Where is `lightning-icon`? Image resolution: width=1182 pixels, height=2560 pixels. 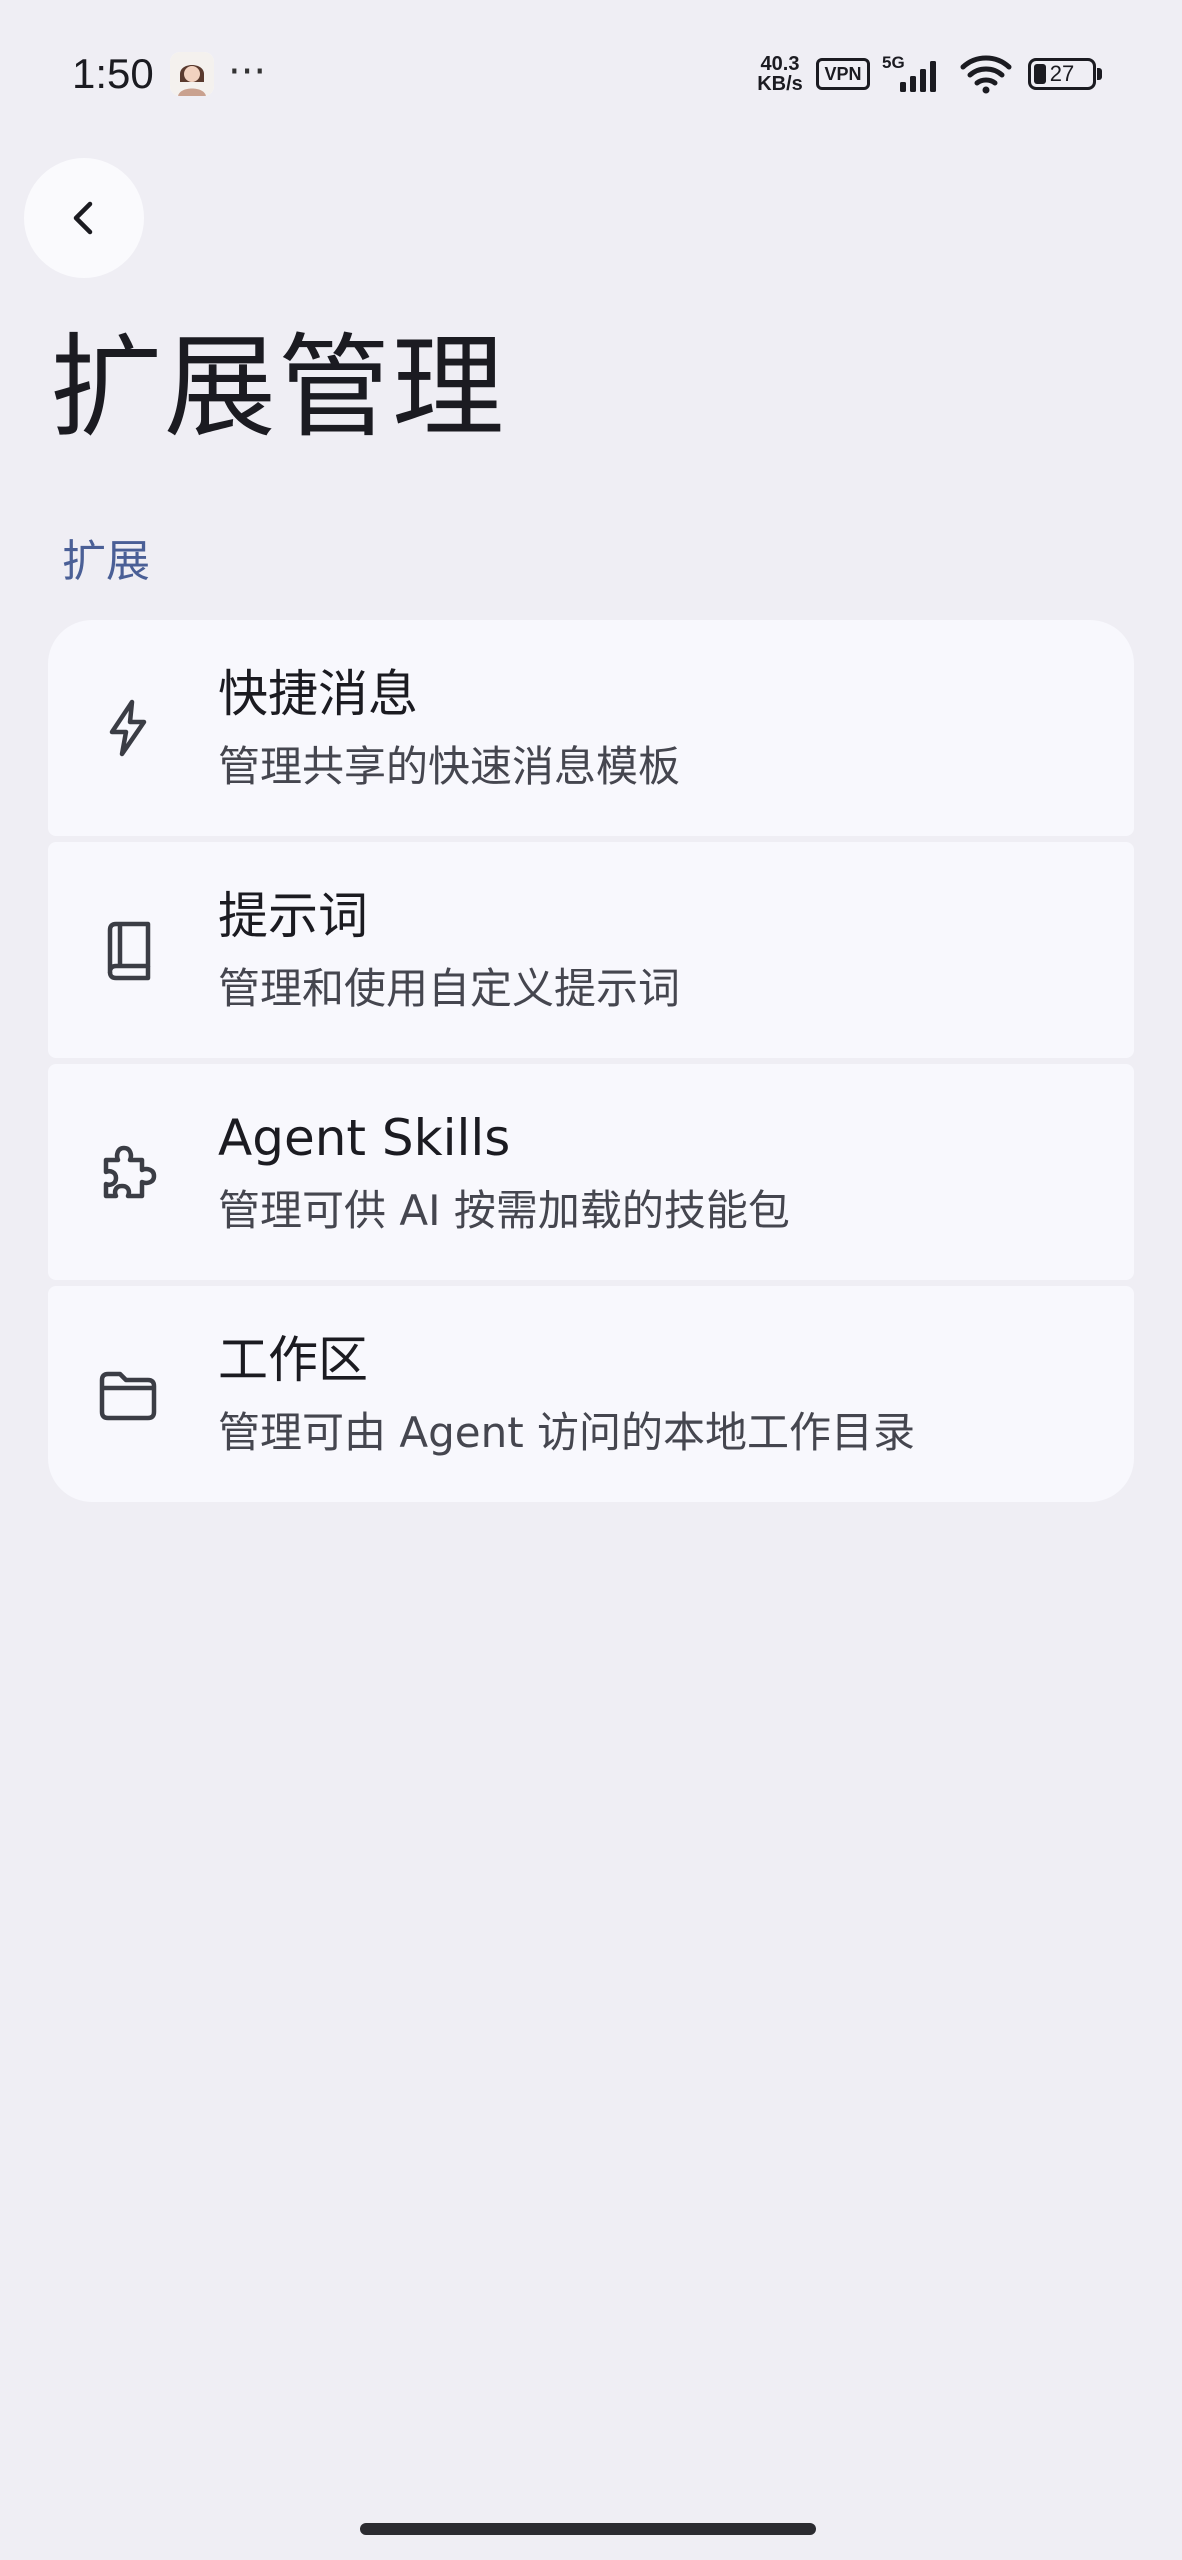 lightning-icon is located at coordinates (128, 728).